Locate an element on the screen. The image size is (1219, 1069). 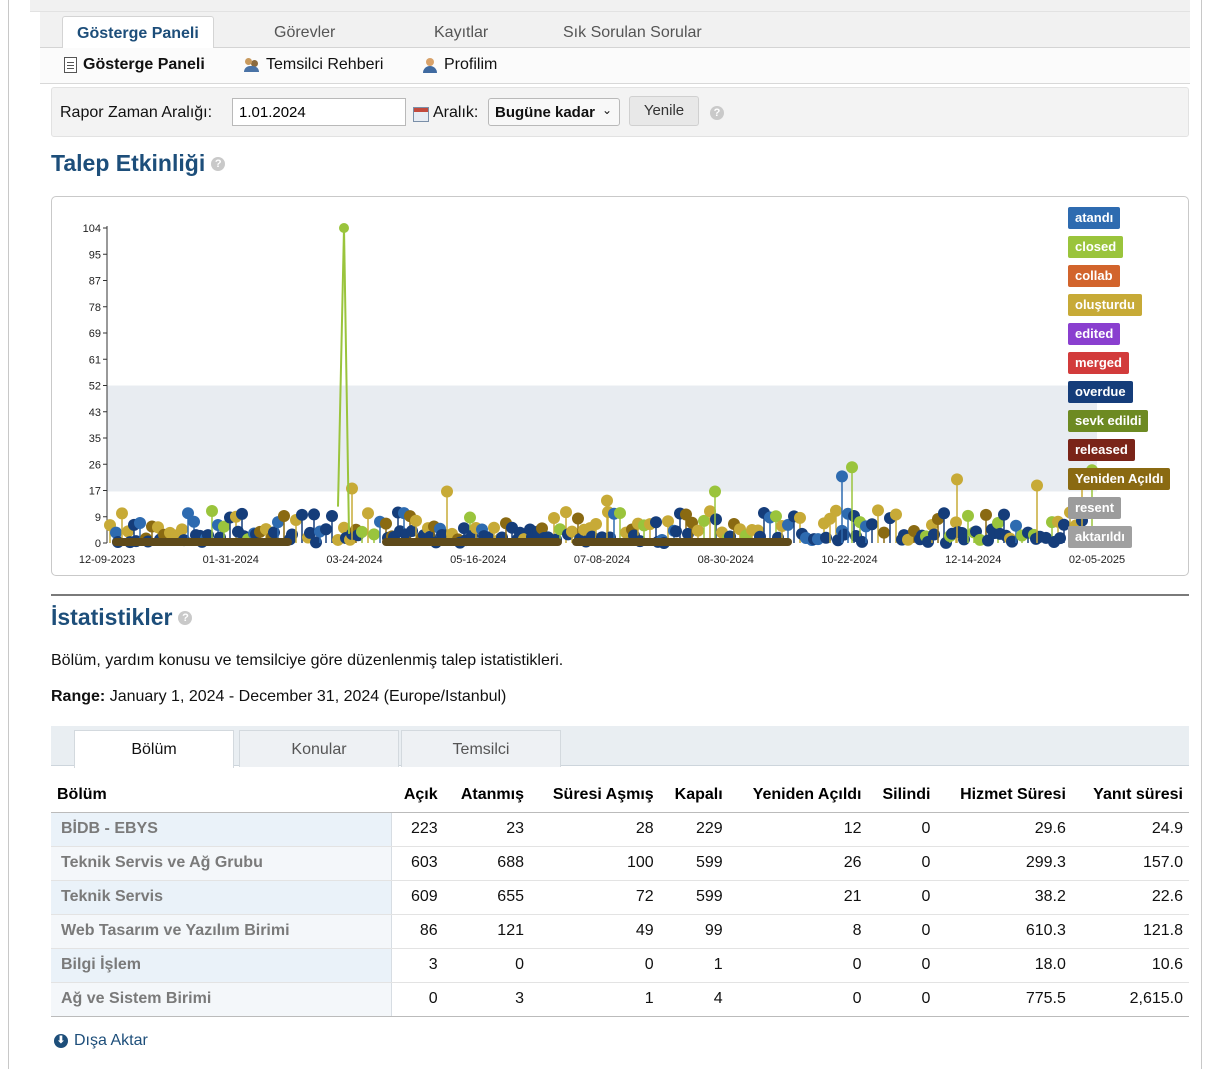
column-header: Yanıt süresi is located at coordinates (1130, 795).